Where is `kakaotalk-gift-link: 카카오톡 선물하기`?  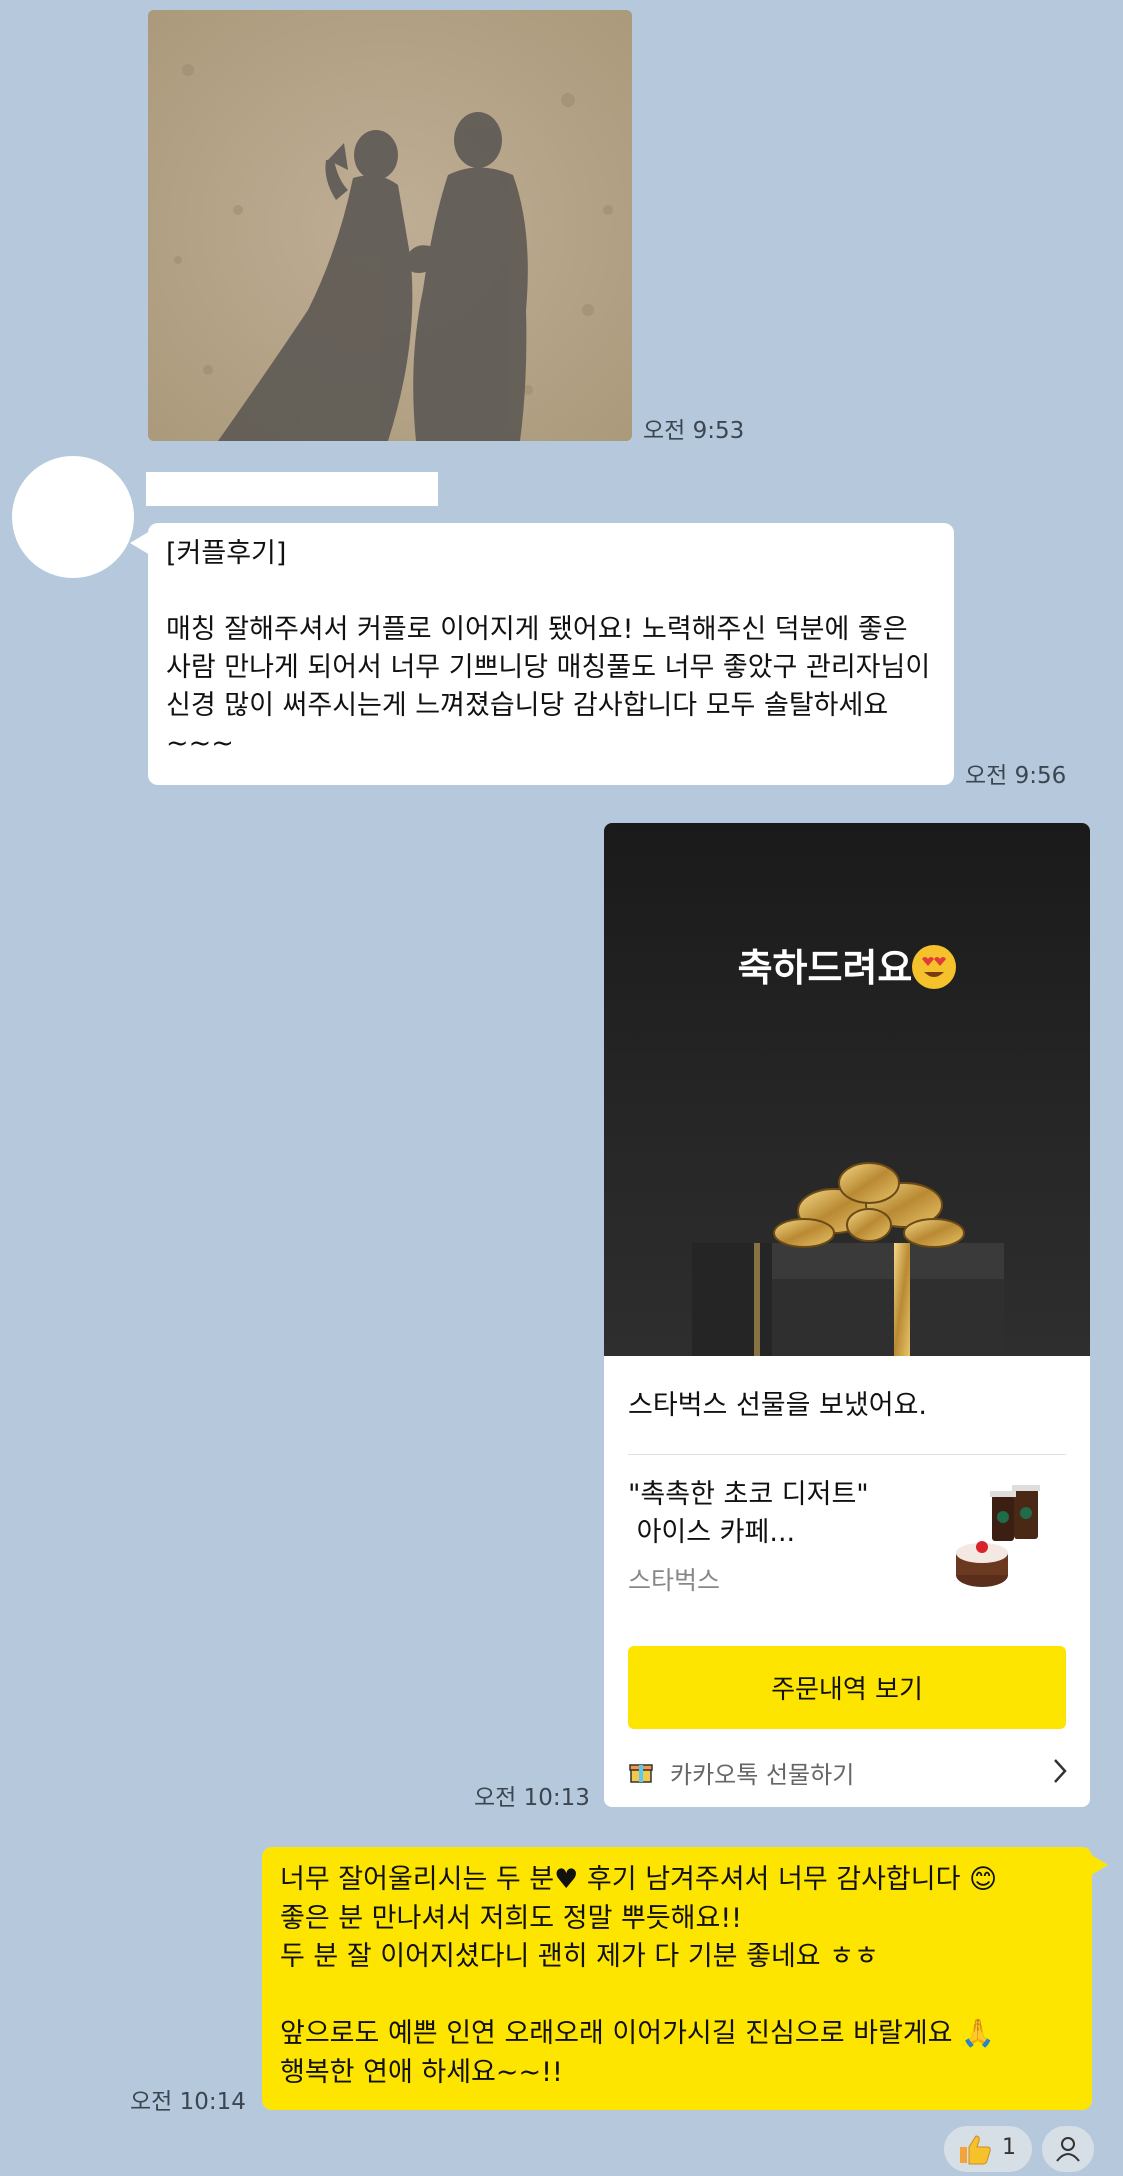
kakaotalk-gift-link: 카카오톡 선물하기 is located at coordinates (848, 1771).